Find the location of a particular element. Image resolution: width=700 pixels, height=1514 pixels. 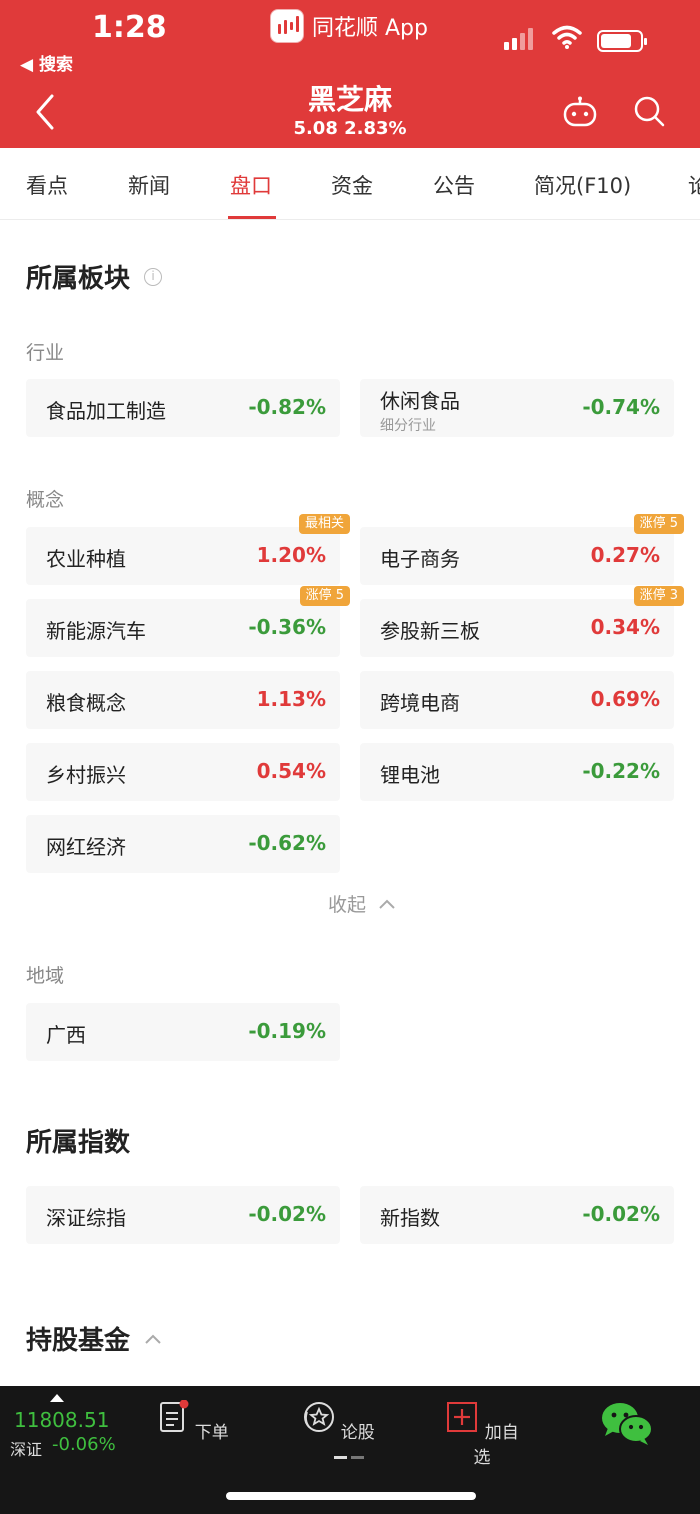

industry-label: 行业 is located at coordinates (45, 353).